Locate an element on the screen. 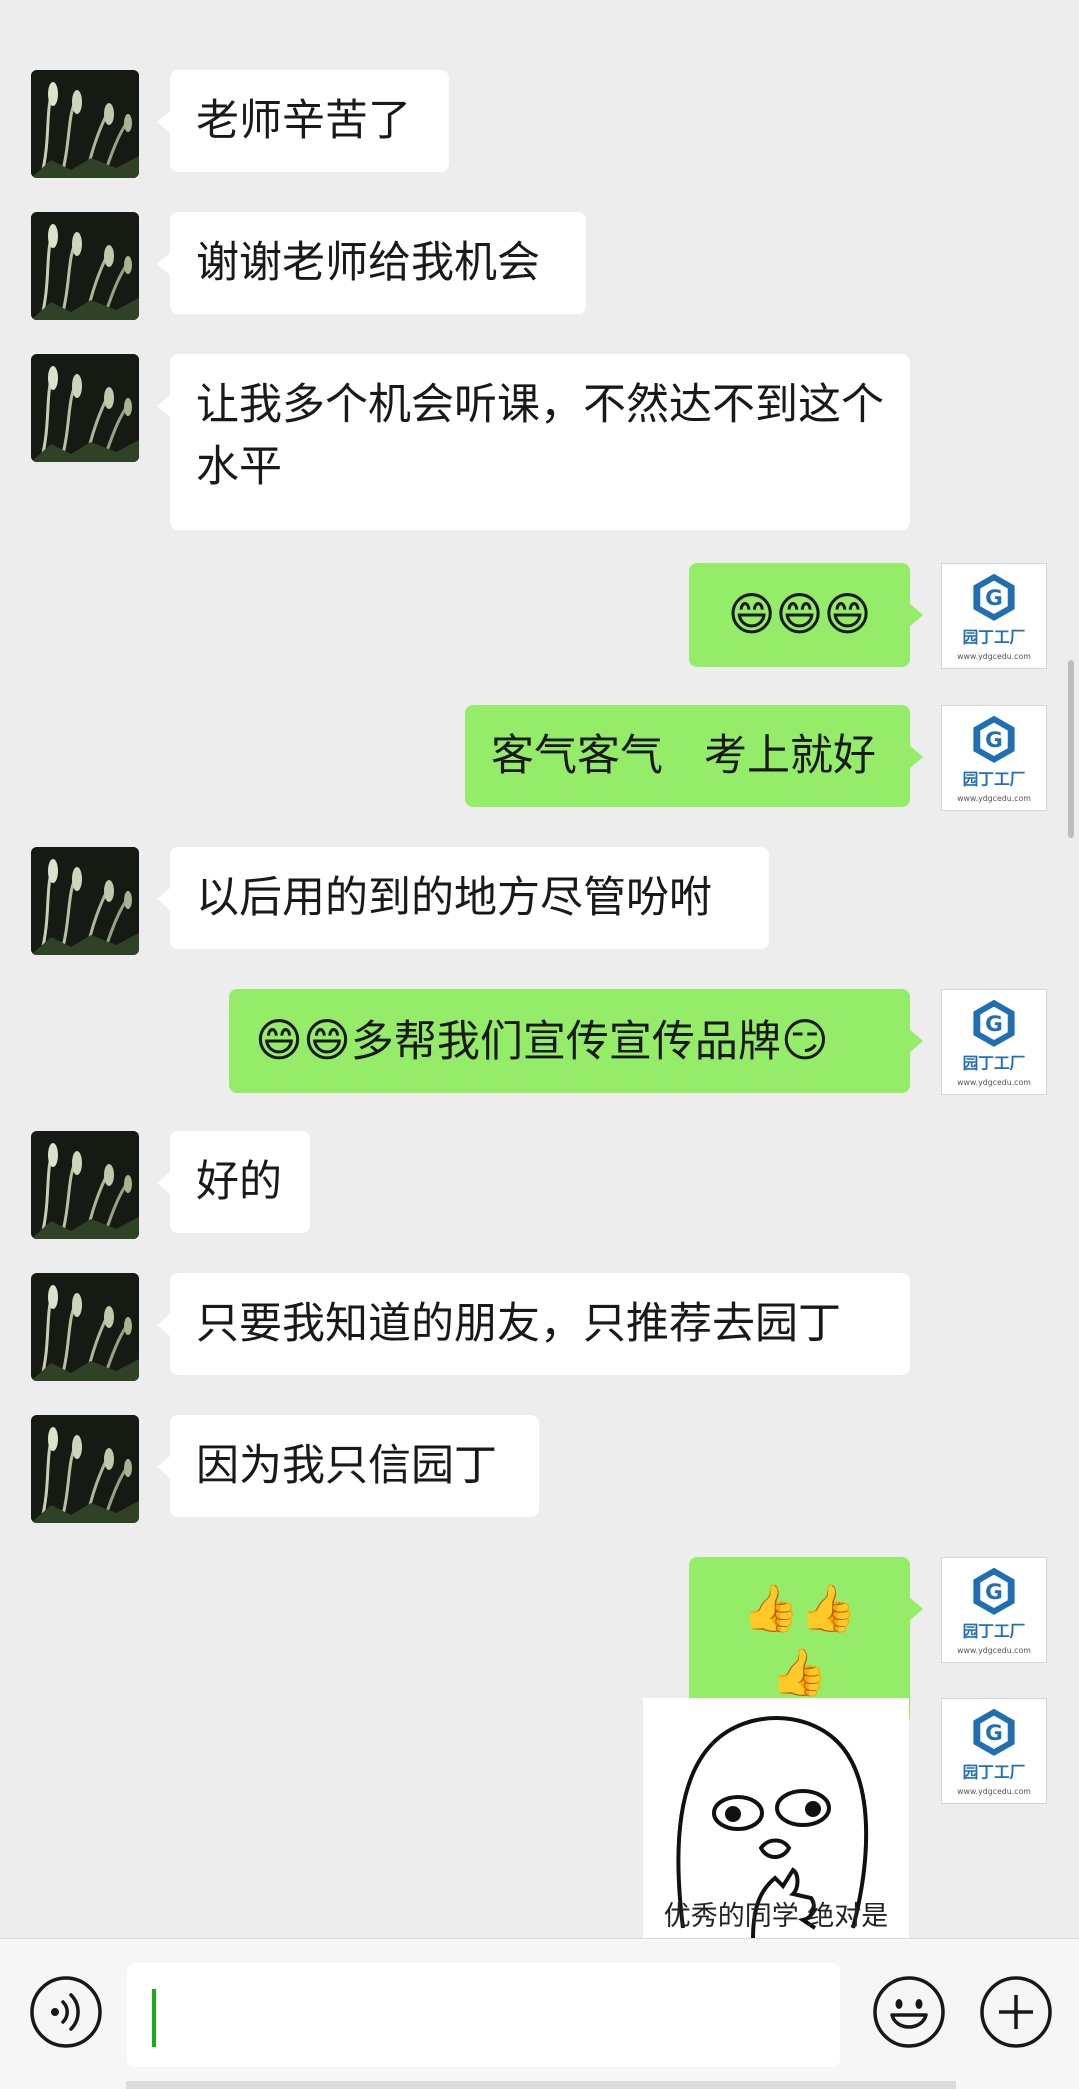  keyboard-edge is located at coordinates (541, 2085).